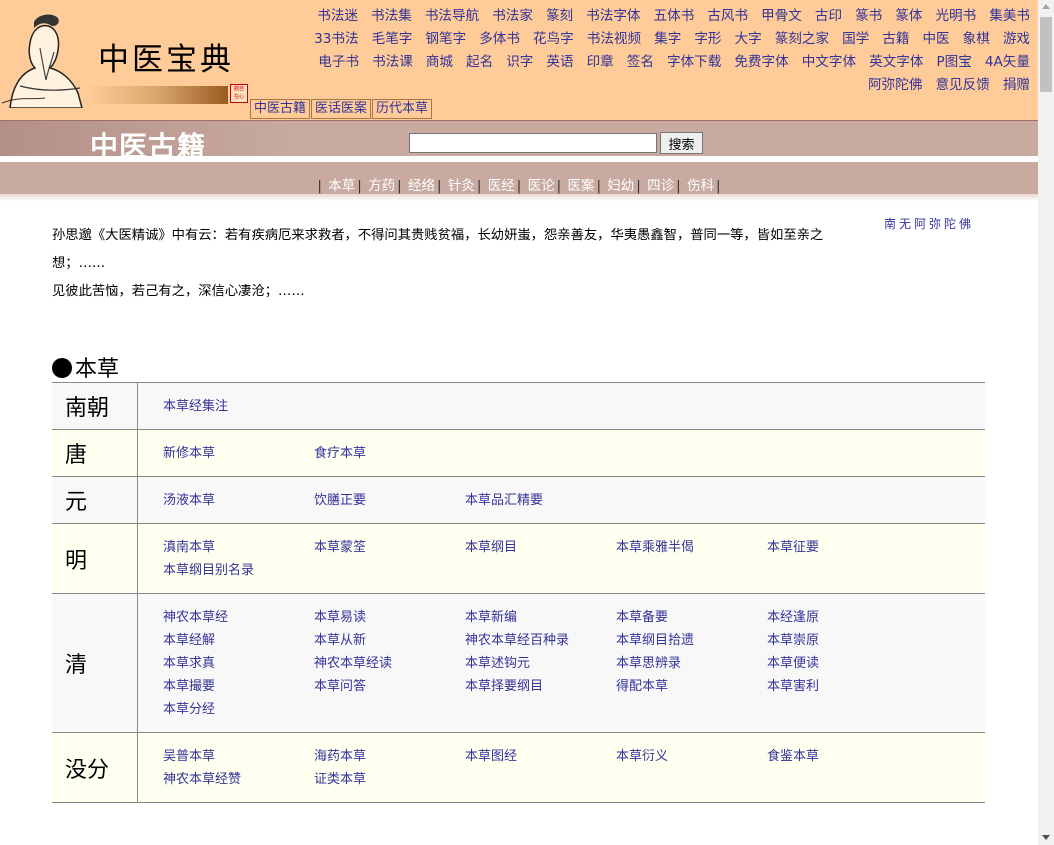 The width and height of the screenshot is (1054, 845). I want to click on nav-item-yian: 医案, so click(580, 186).